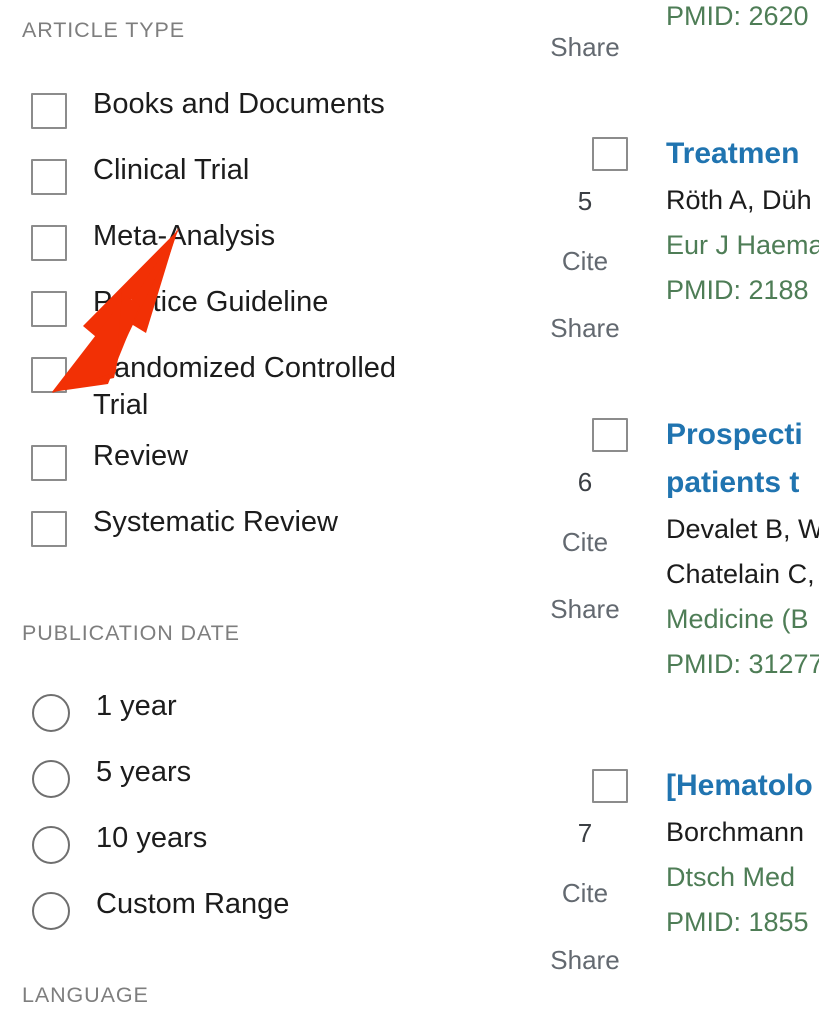 The height and width of the screenshot is (1024, 819). What do you see at coordinates (742, 483) in the screenshot?
I see `result-title-line-2: patients t` at bounding box center [742, 483].